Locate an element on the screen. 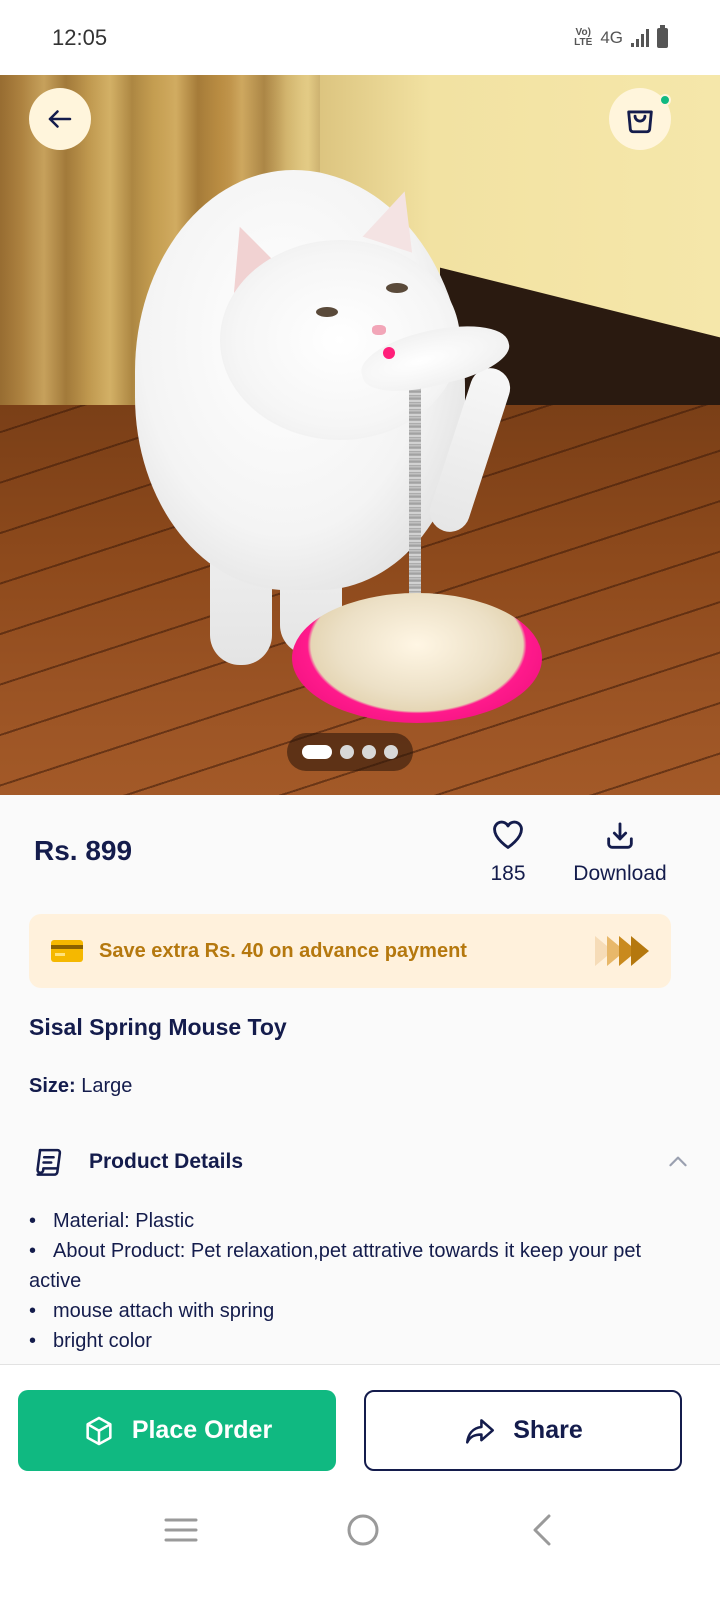  size-label: Size: is located at coordinates (52, 1086).